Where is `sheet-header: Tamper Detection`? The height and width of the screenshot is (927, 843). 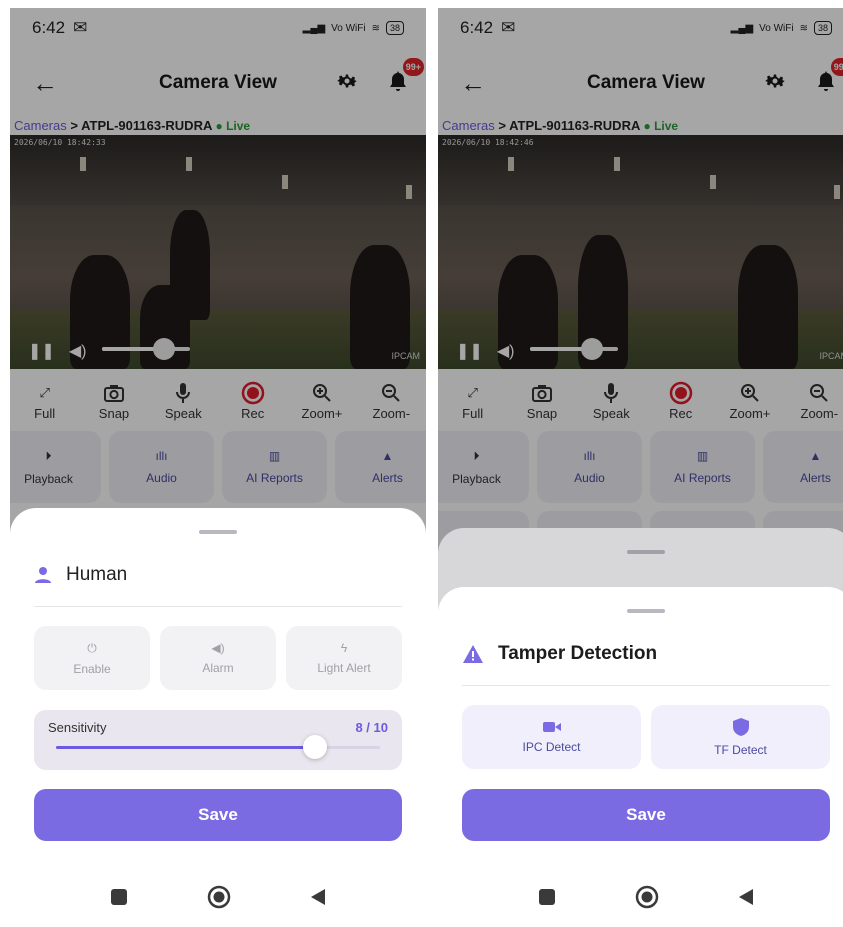 sheet-header: Tamper Detection is located at coordinates (559, 654).